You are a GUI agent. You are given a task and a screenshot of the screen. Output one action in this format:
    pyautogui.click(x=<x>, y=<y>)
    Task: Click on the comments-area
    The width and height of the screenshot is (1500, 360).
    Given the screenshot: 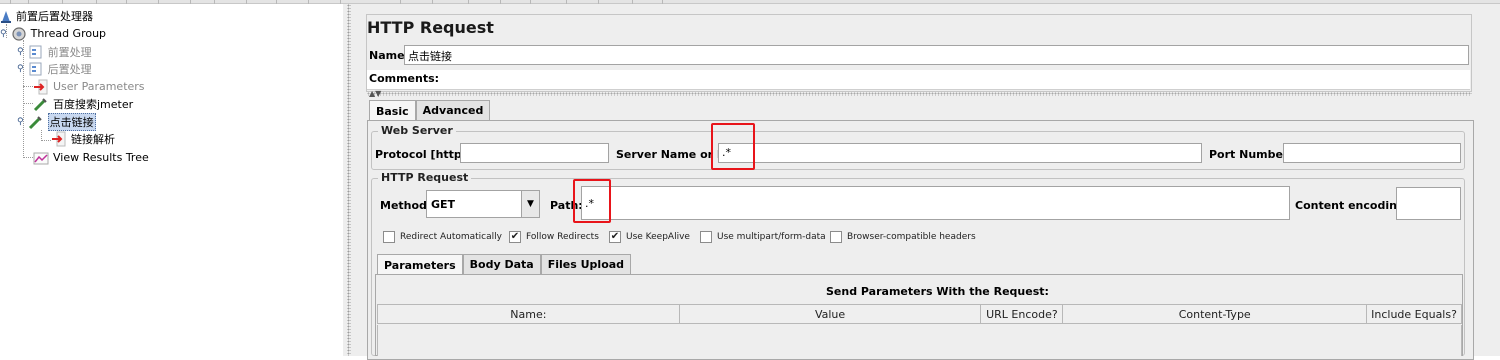 What is the action you would take?
    pyautogui.click(x=918, y=80)
    